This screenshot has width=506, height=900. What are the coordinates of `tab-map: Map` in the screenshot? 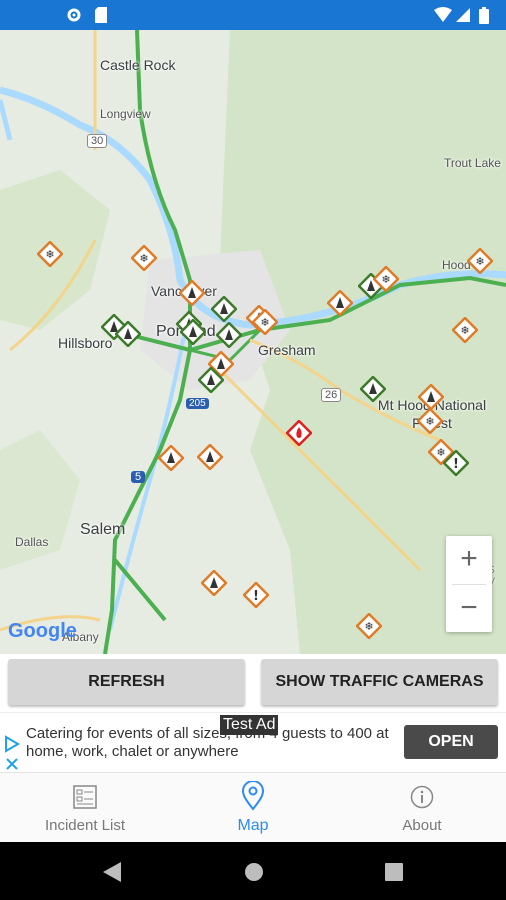 It's located at (253, 808).